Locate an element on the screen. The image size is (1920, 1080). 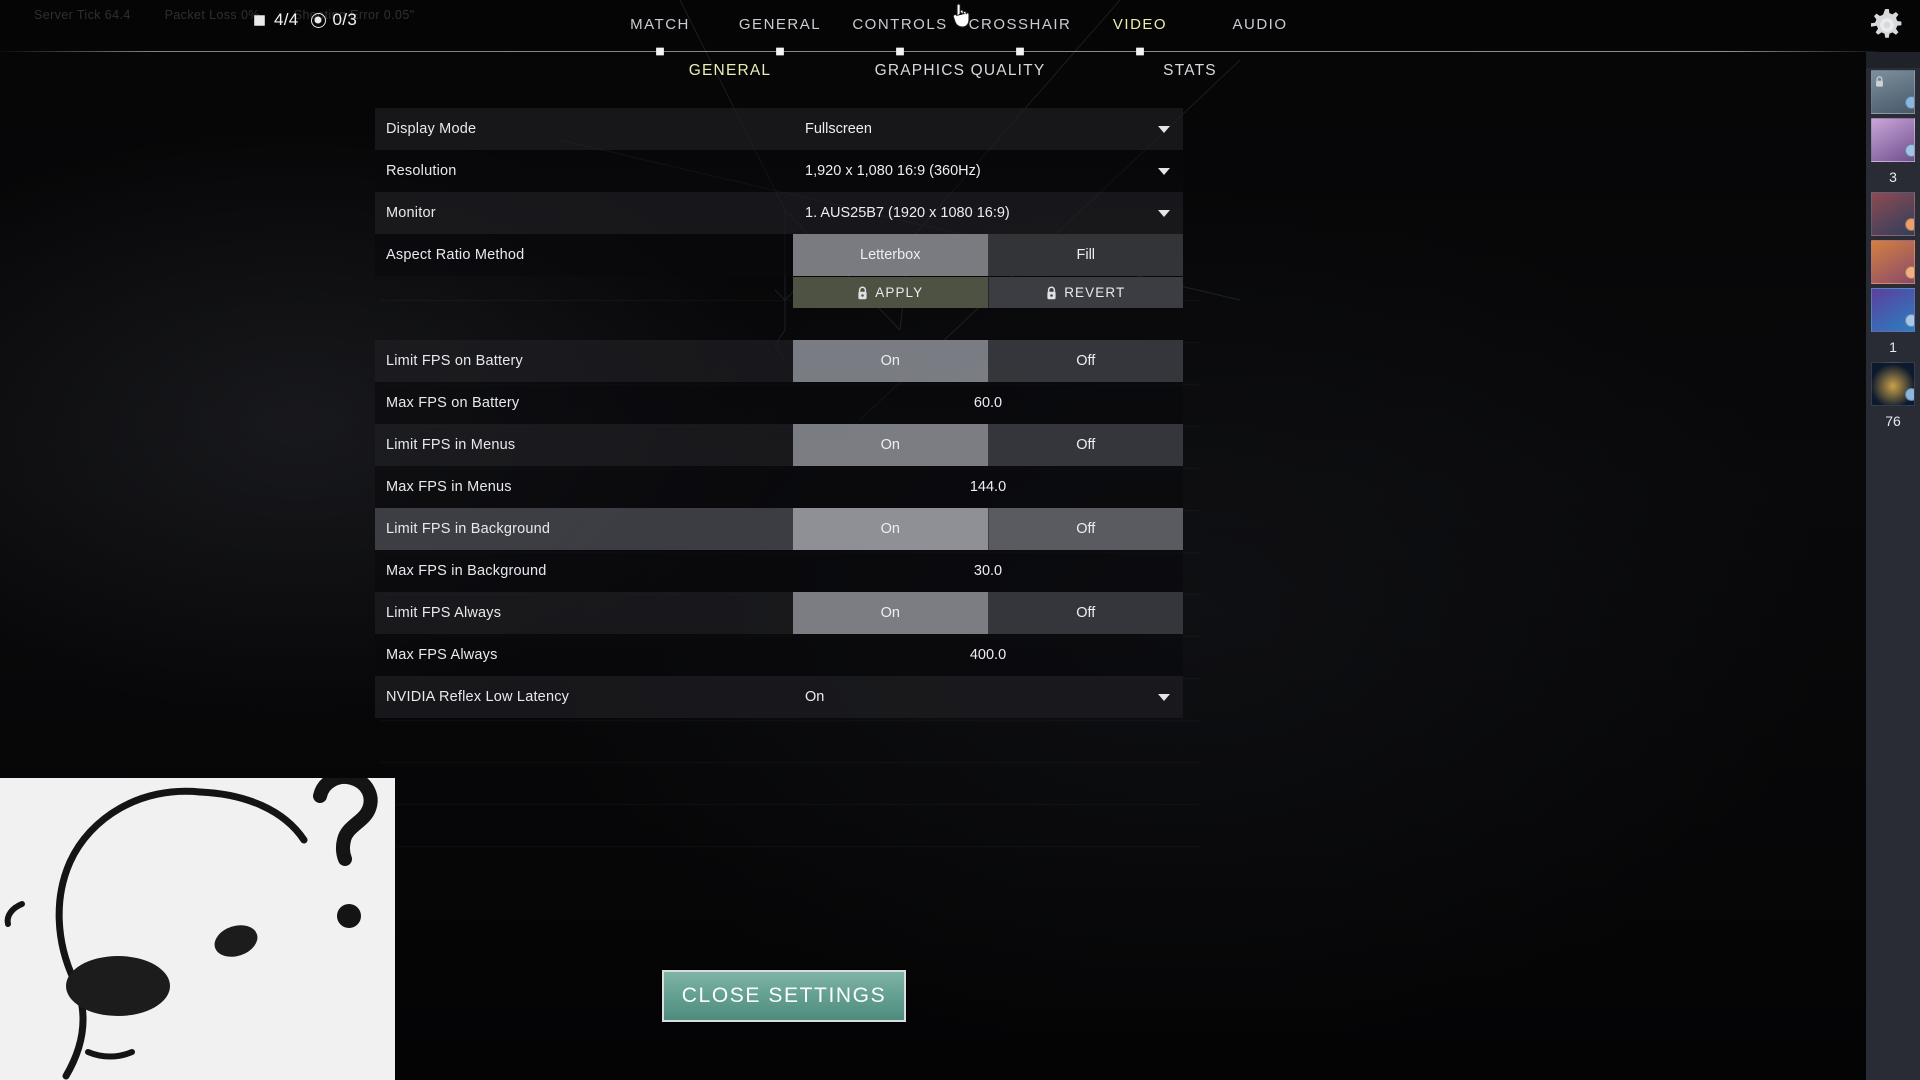
control-max-fps-background: 30.0 is located at coordinates (988, 571).